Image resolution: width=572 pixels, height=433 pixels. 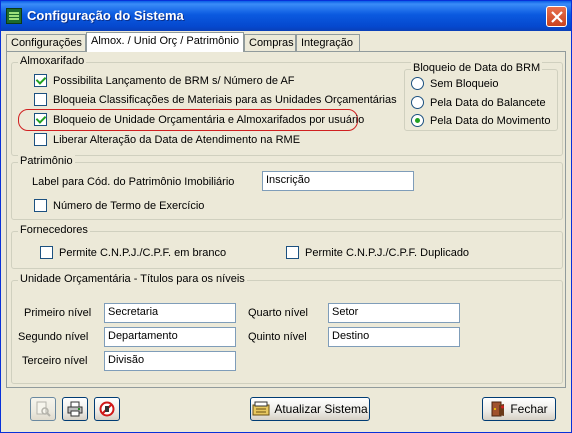 What do you see at coordinates (46, 161) in the screenshot?
I see `group-title-patrimonio: Patrimônio` at bounding box center [46, 161].